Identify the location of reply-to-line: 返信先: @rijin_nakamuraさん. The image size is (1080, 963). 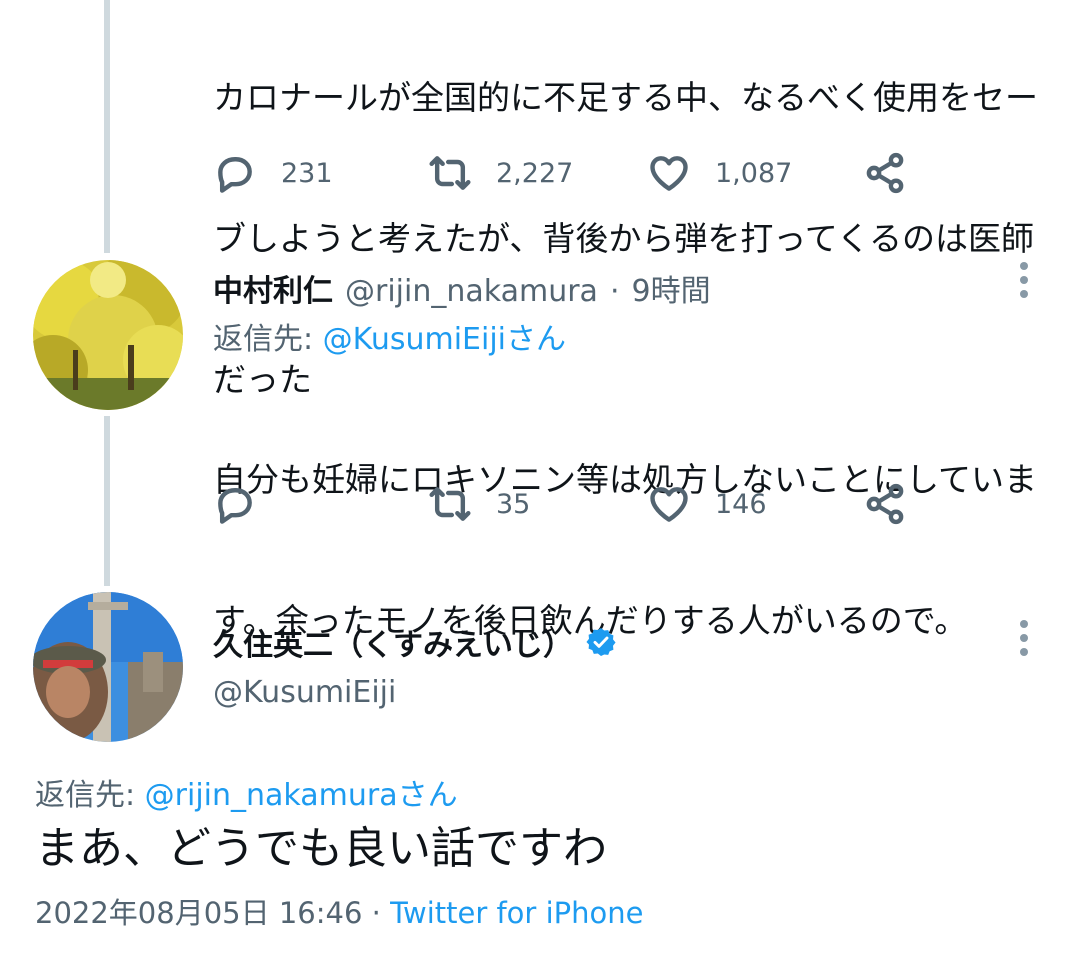
(246, 792).